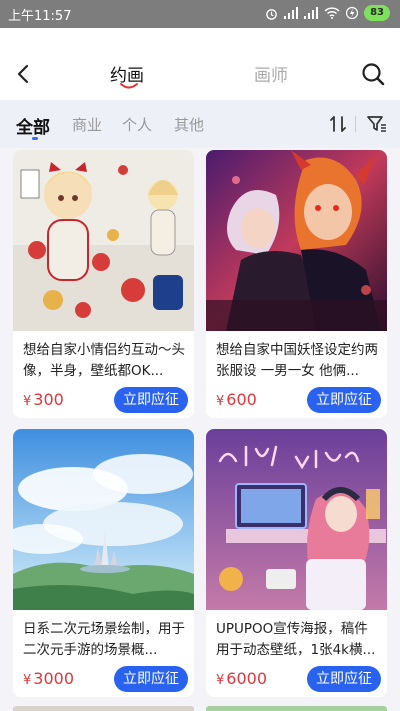 The width and height of the screenshot is (400, 711). Describe the element at coordinates (129, 86) in the screenshot. I see `tab-active-indicator` at that location.